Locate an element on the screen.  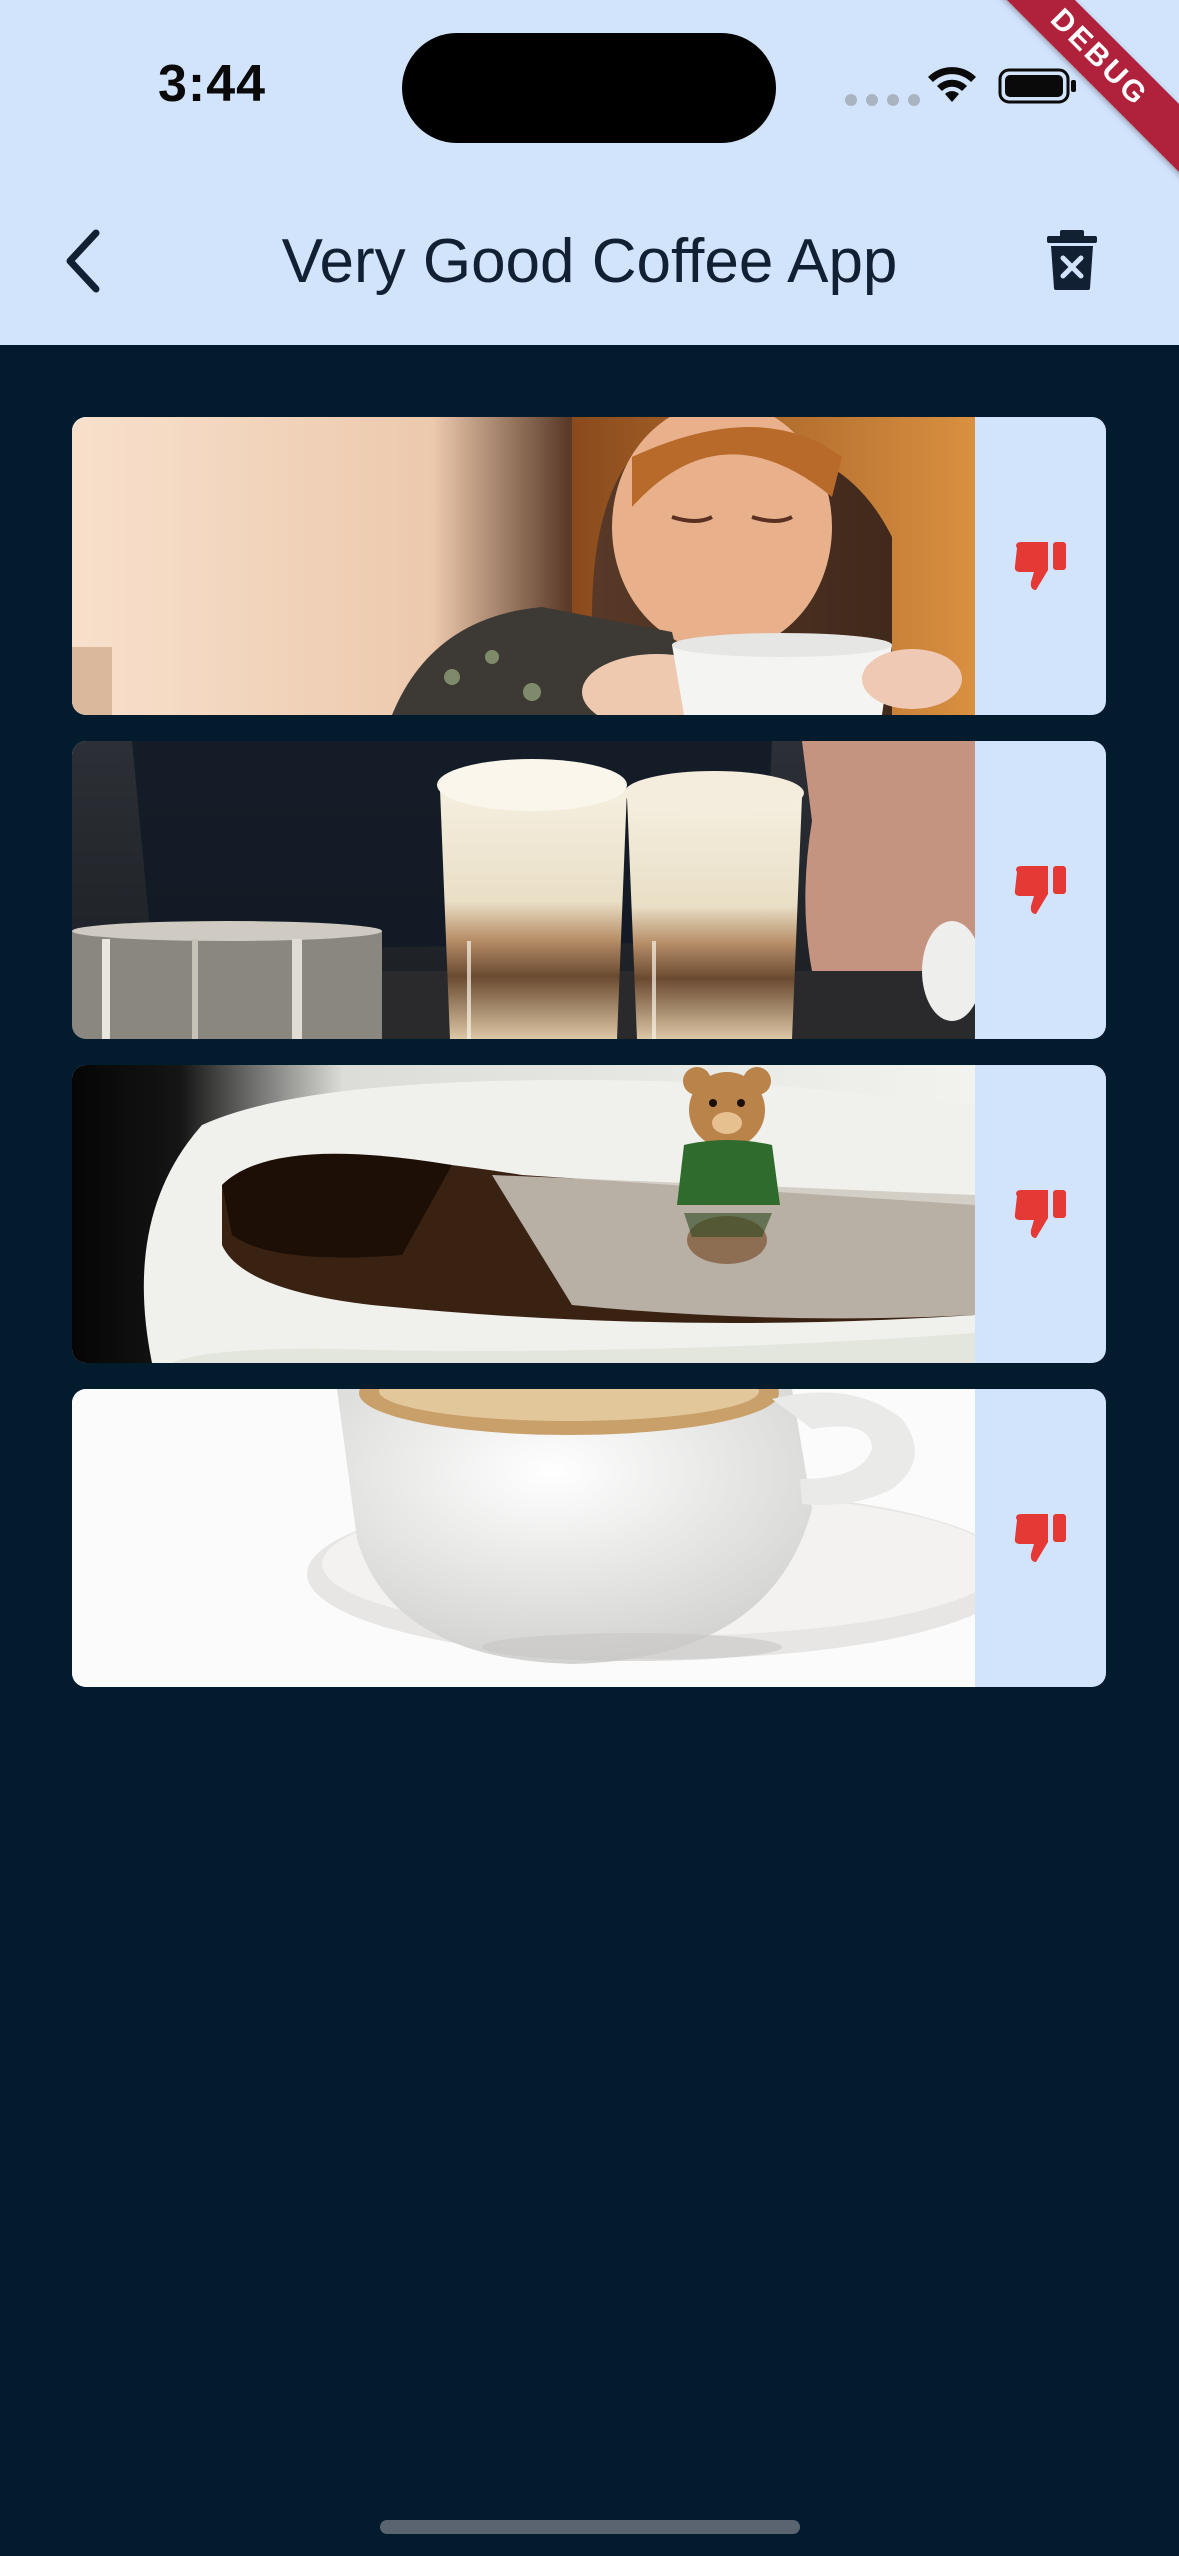
trash-delete-icon is located at coordinates (1072, 260).